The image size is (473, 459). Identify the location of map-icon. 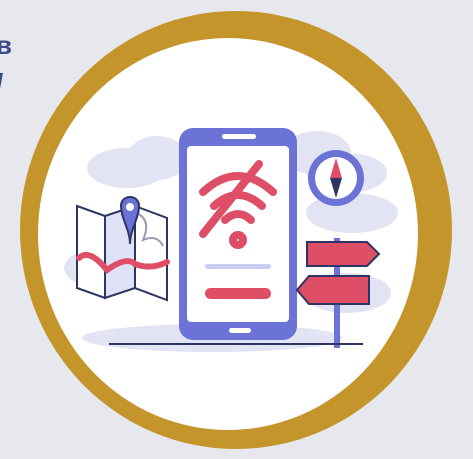
(123, 253).